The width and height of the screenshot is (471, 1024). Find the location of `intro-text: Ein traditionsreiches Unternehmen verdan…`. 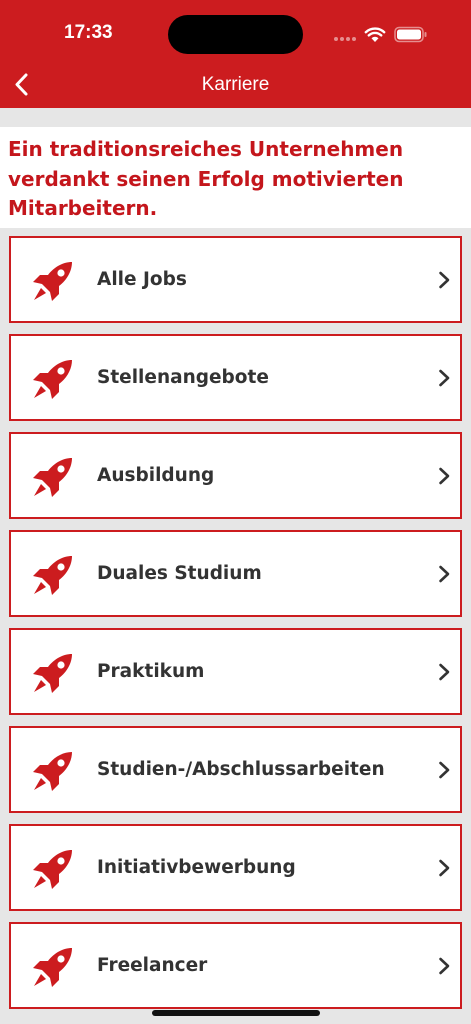

intro-text: Ein traditionsreiches Unternehmen verdan… is located at coordinates (206, 178).